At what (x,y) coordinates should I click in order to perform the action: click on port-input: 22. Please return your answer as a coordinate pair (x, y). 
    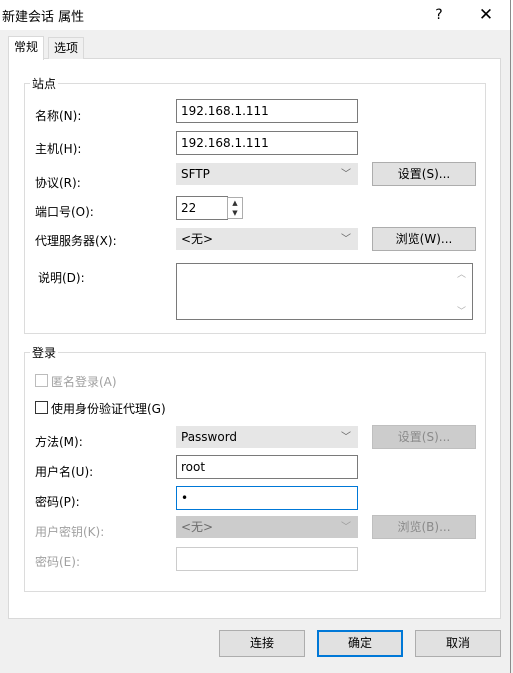
    Looking at the image, I should click on (202, 208).